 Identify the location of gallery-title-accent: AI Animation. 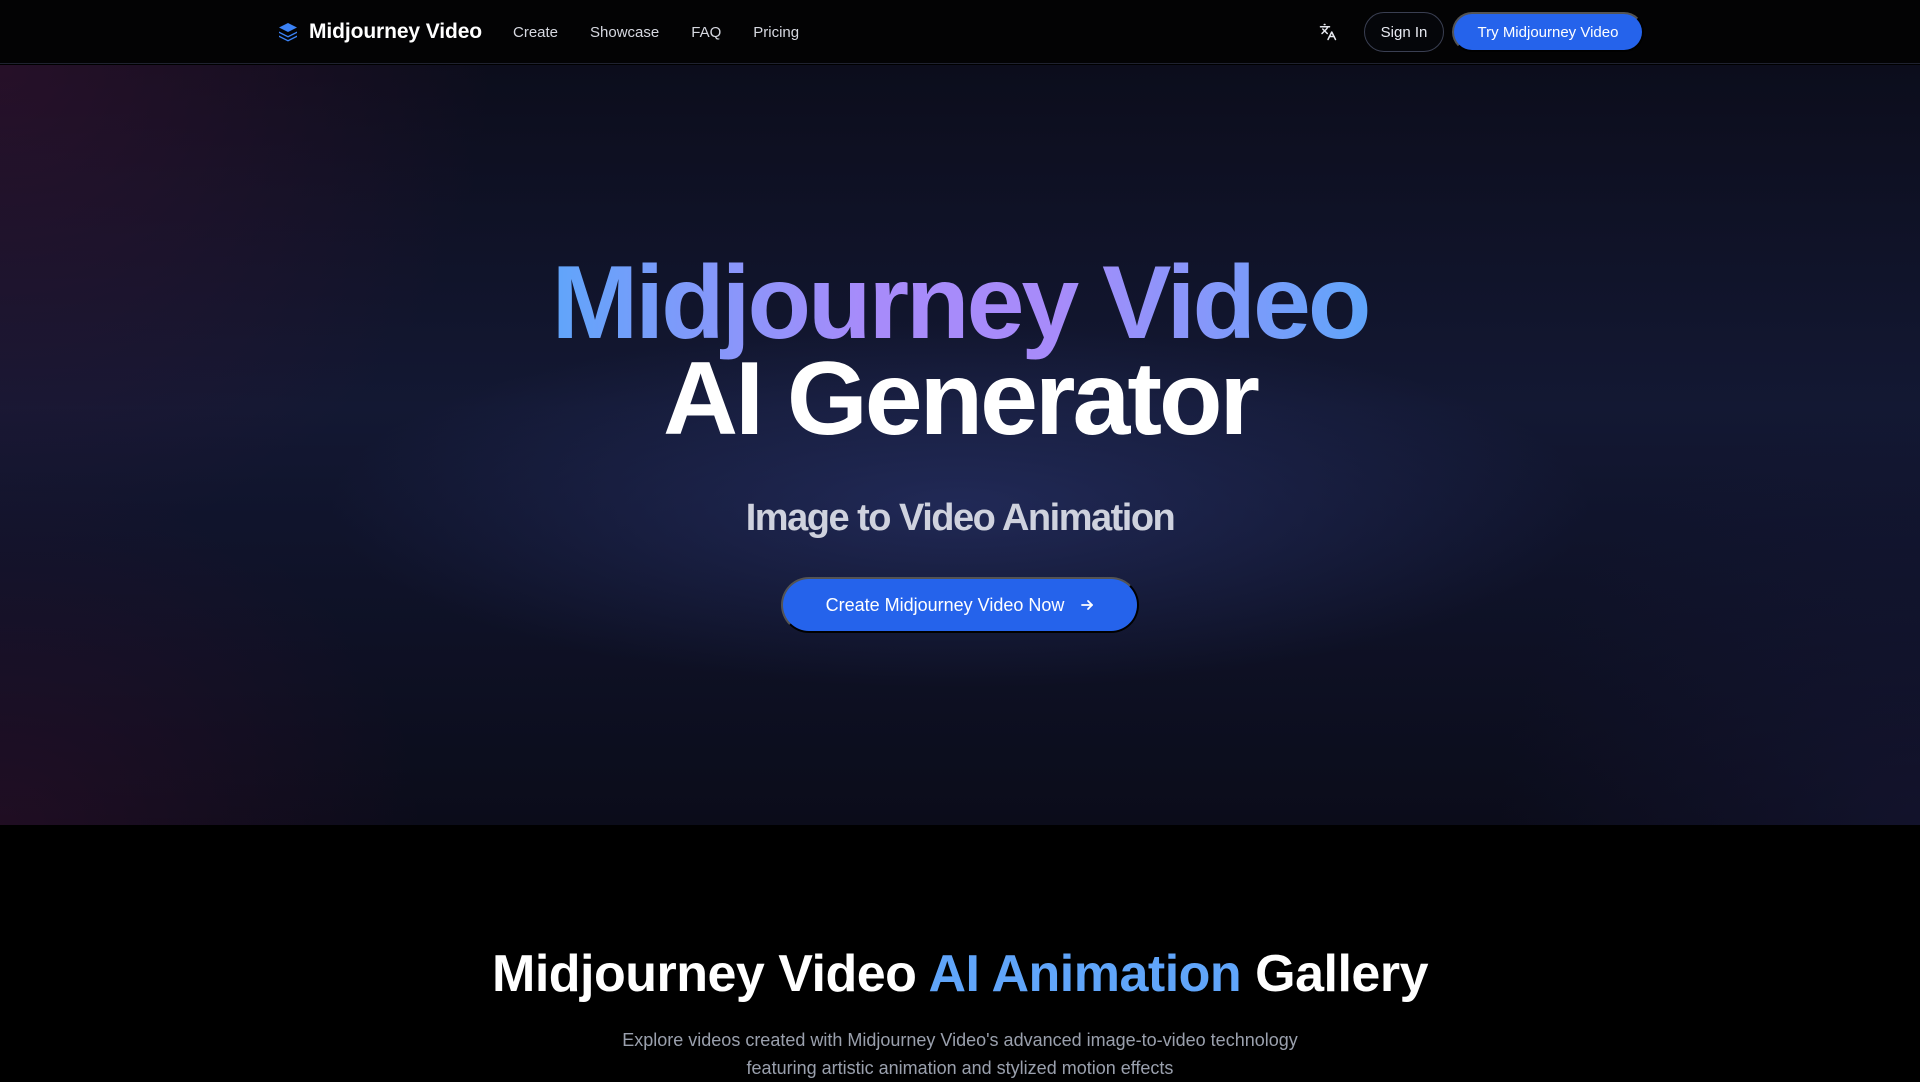
(1085, 974).